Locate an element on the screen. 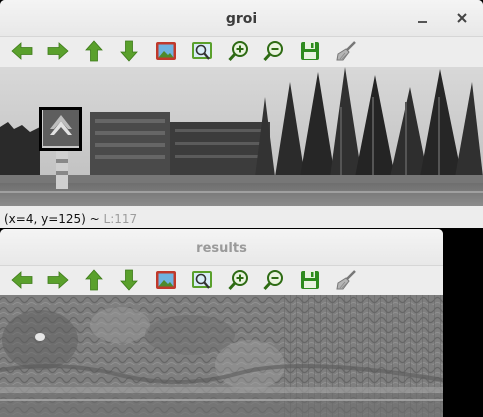 This screenshot has width=483, height=417. titlebar: groi is located at coordinates (241, 18).